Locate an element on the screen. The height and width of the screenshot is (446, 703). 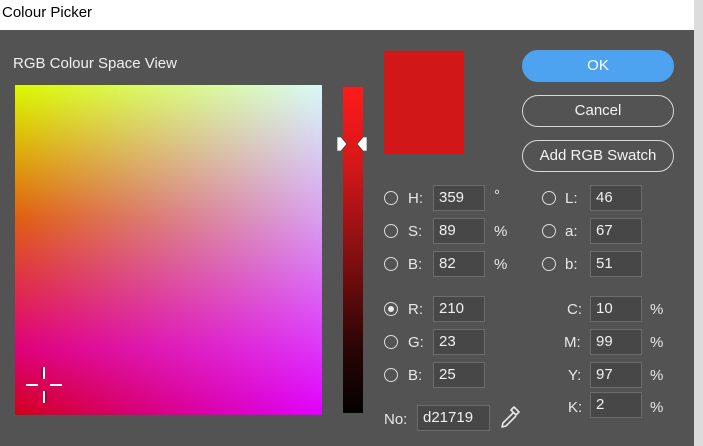
yellow-unit: % is located at coordinates (657, 375).